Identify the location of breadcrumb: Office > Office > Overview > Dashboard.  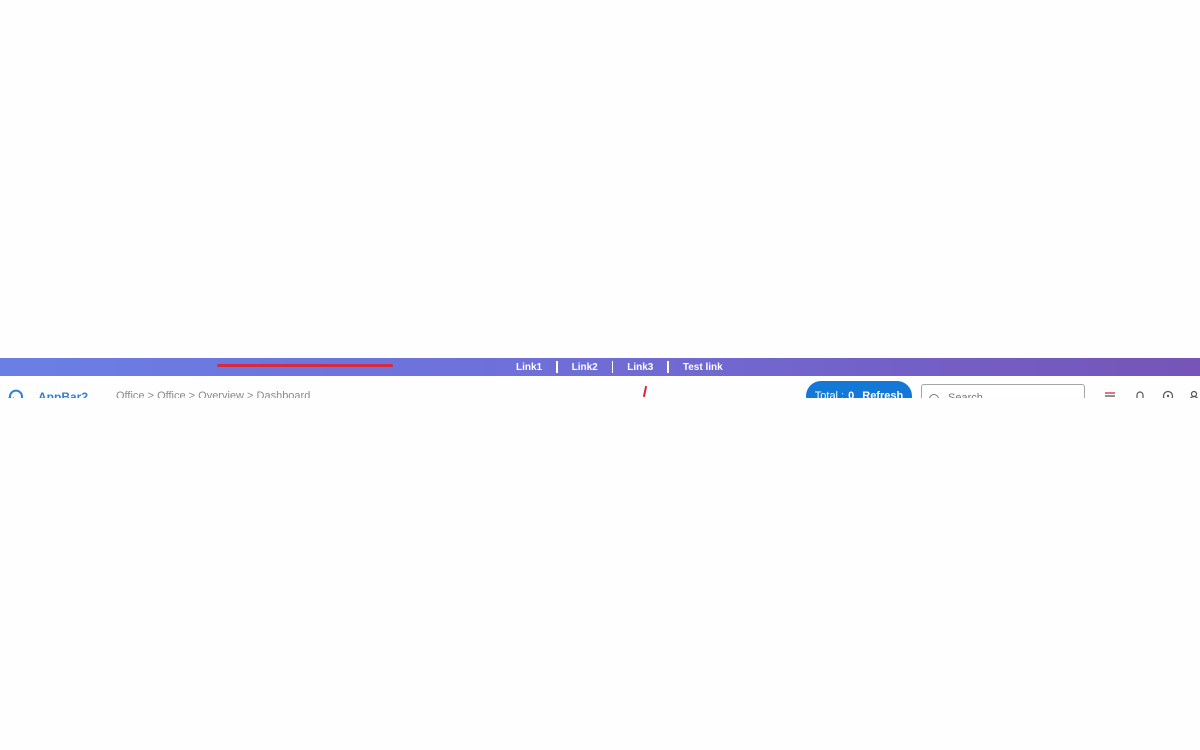
(213, 394).